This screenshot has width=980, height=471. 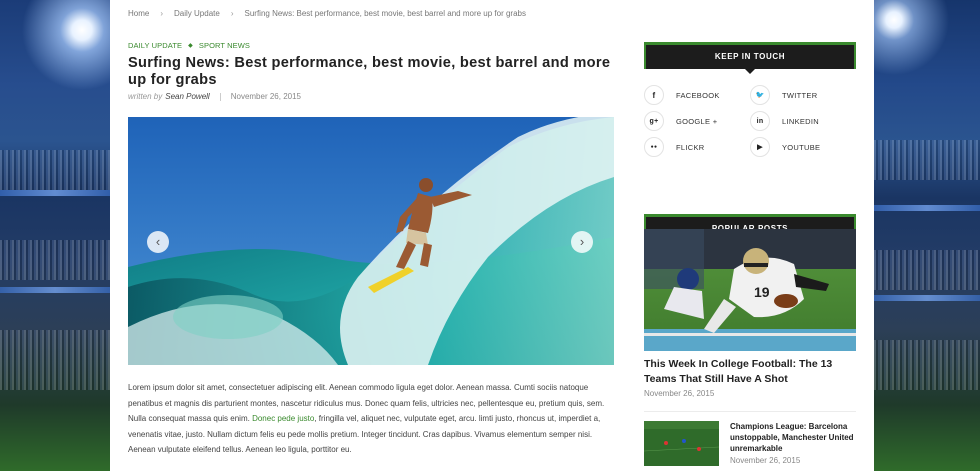 I want to click on social-label: TWITTER, so click(x=800, y=95).